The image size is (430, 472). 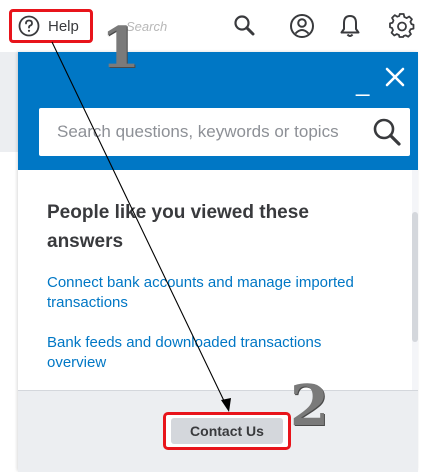 I want to click on minimize-button: _, so click(x=362, y=84).